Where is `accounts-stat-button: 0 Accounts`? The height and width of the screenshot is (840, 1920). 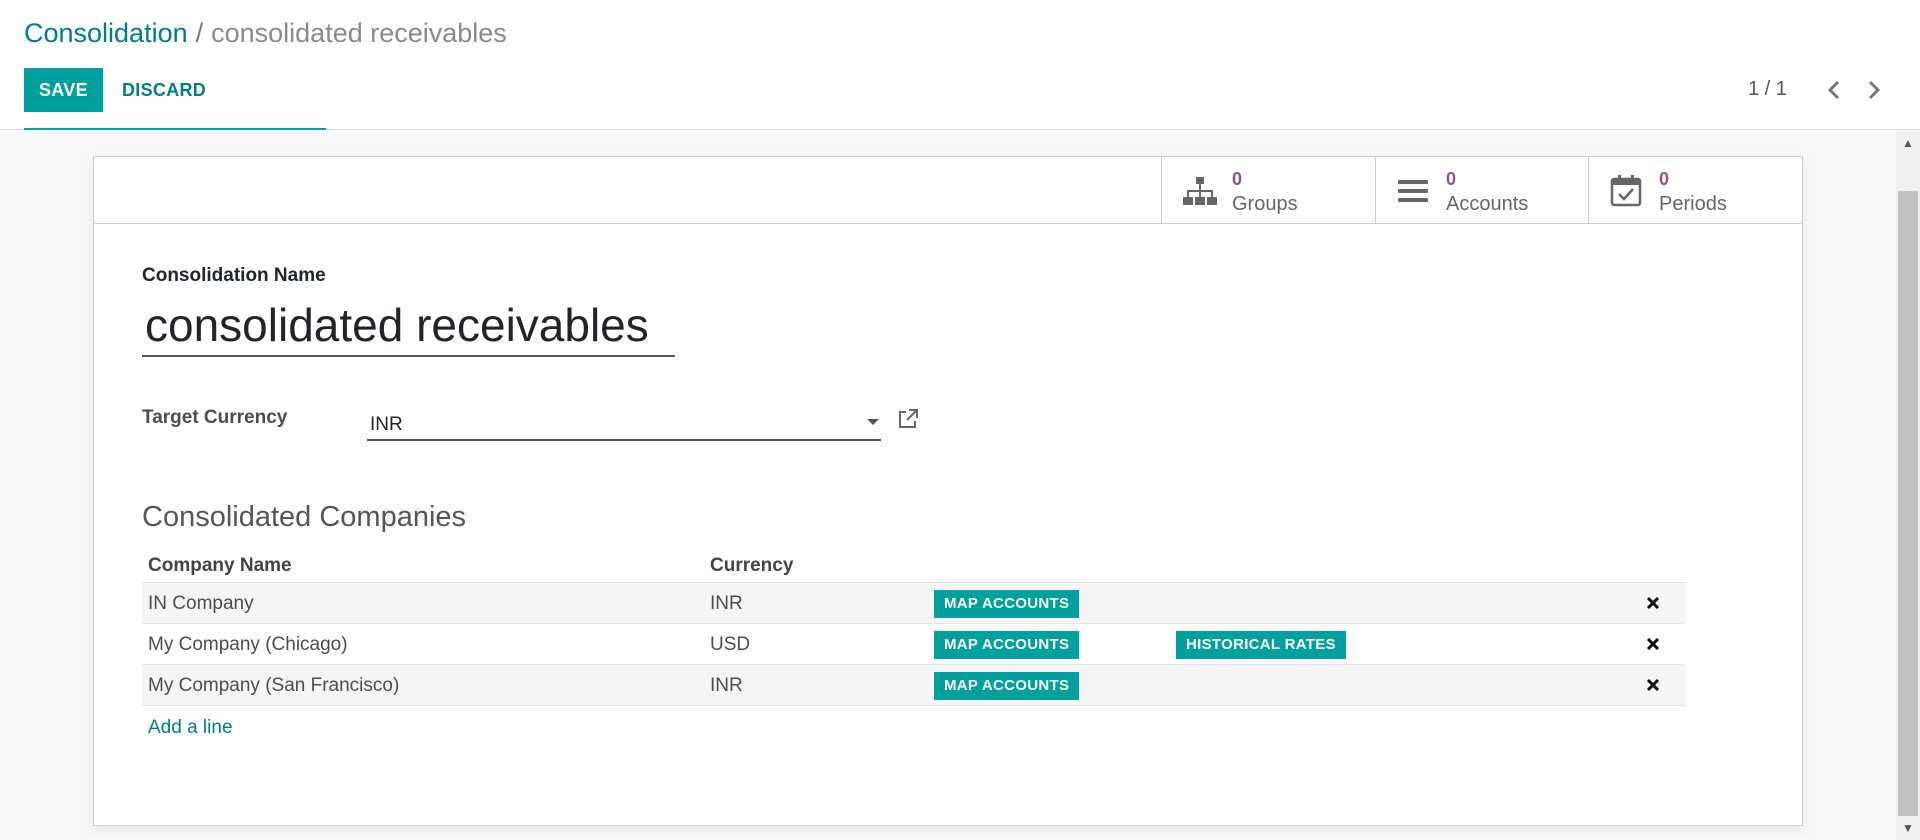
accounts-stat-button: 0 Accounts is located at coordinates (1482, 190).